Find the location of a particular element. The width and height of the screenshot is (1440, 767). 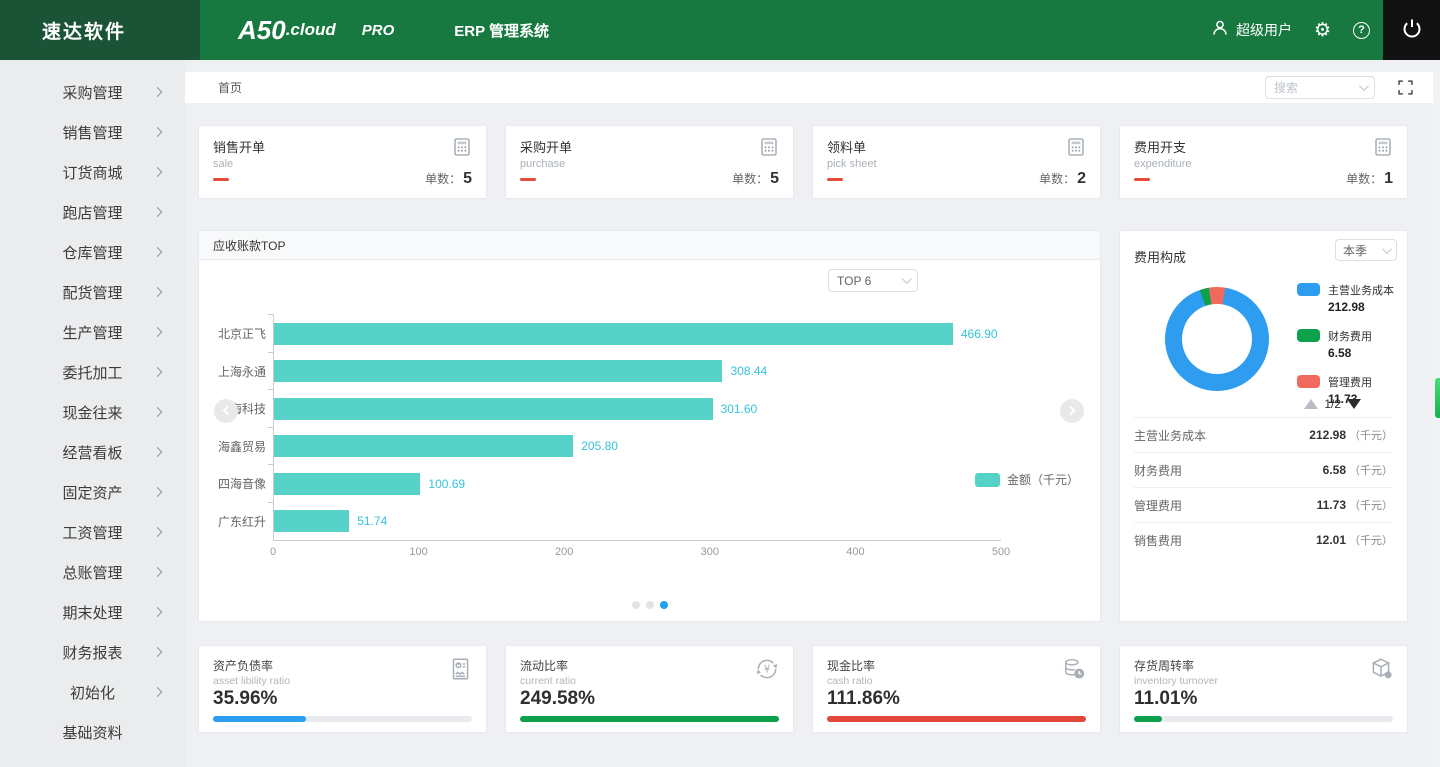

bar-category-label: 上海永通 is located at coordinates (241, 371).